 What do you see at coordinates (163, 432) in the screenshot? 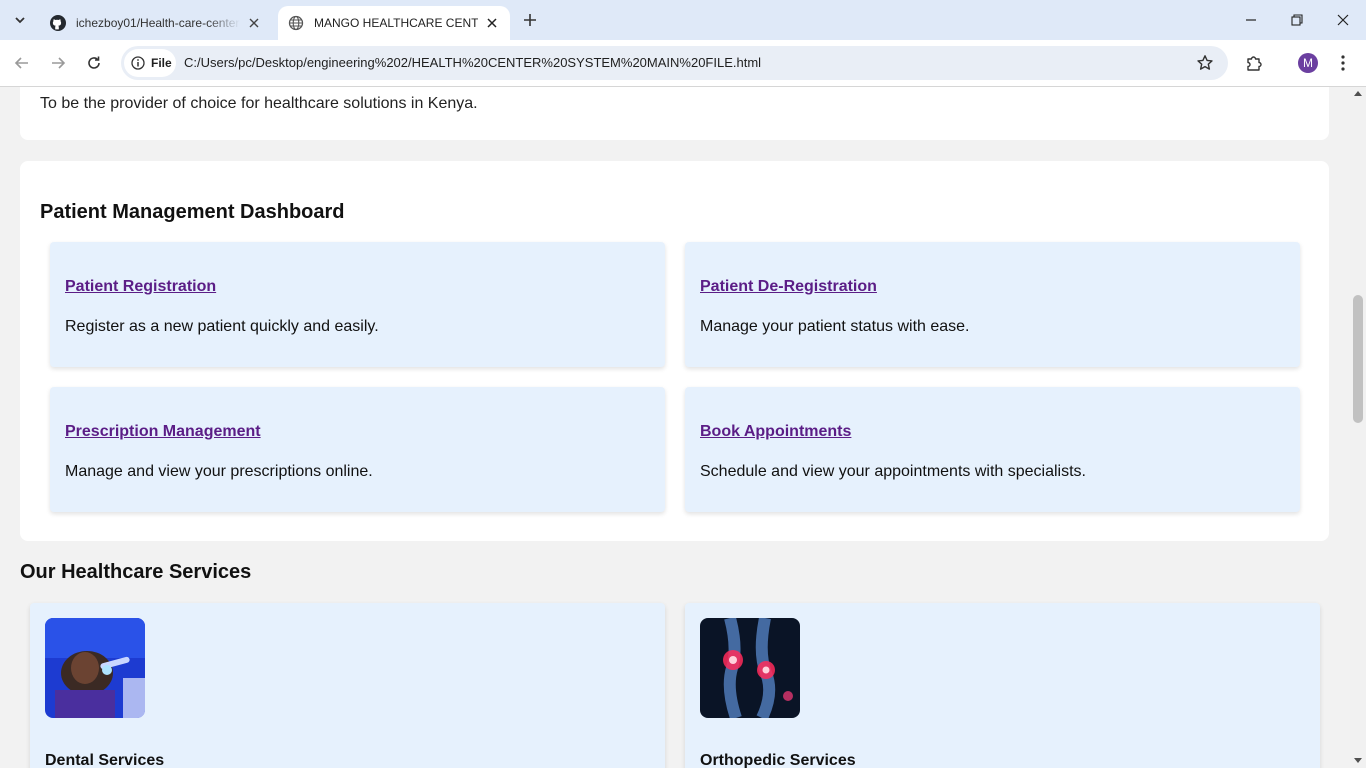
I see `prescription-management-link: Prescription Management` at bounding box center [163, 432].